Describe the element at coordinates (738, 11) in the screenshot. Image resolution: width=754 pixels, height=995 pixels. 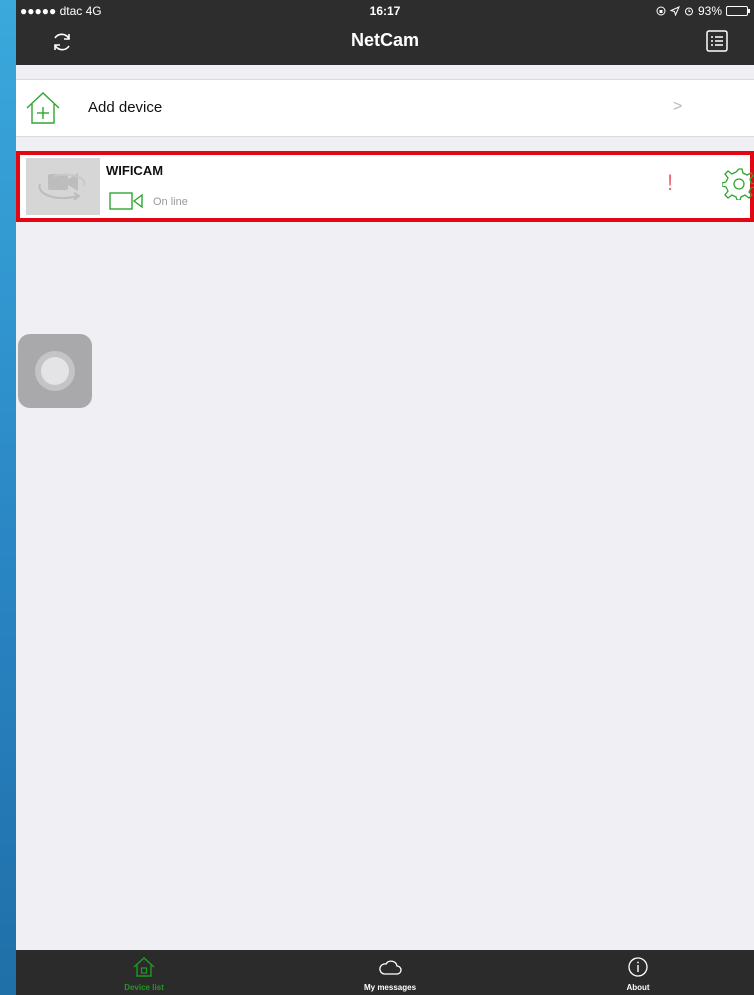
I see `battery-icon` at that location.